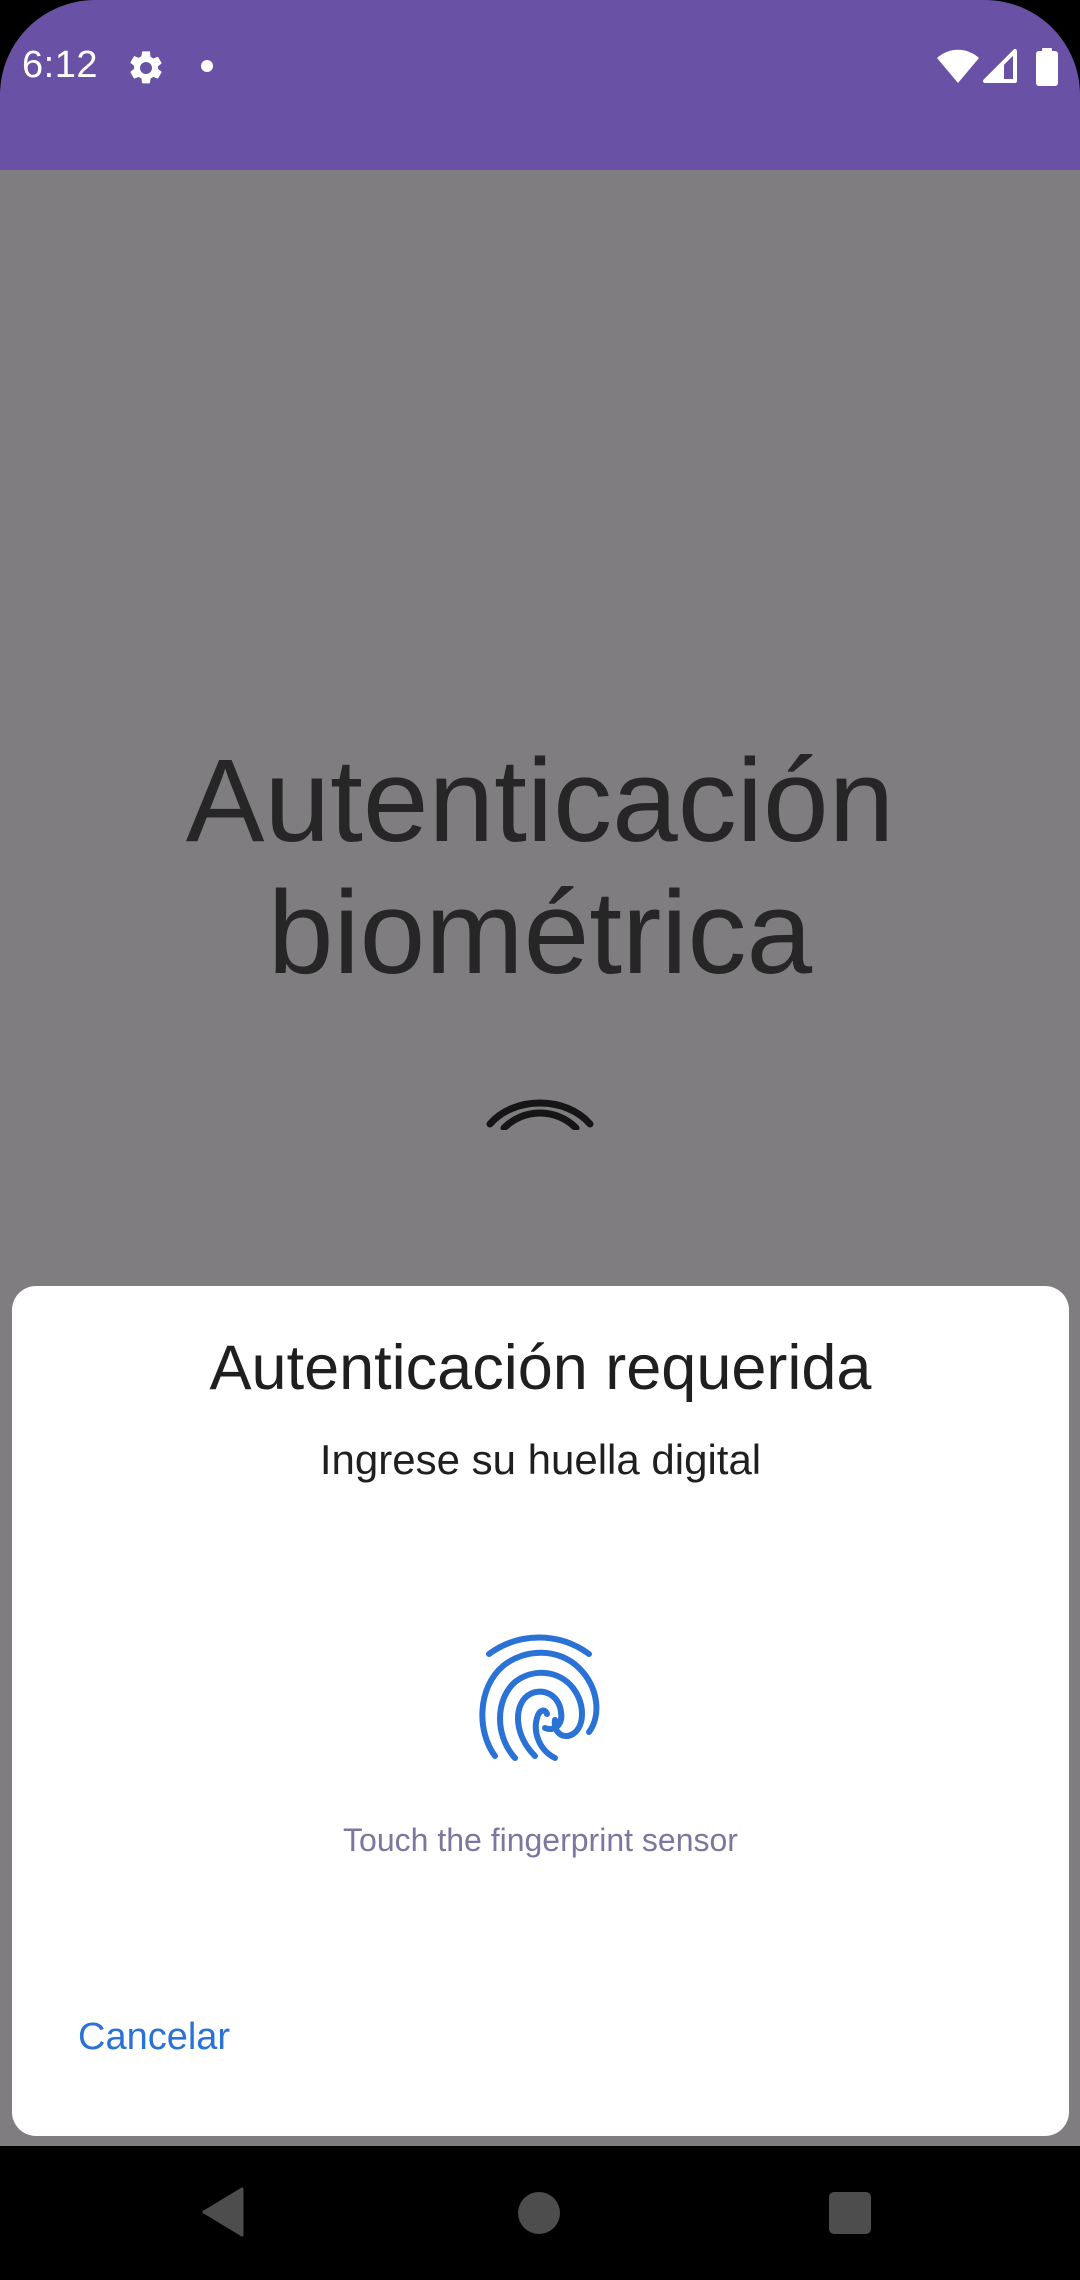  I want to click on app-title: Autenticación biométrica, so click(540, 867).